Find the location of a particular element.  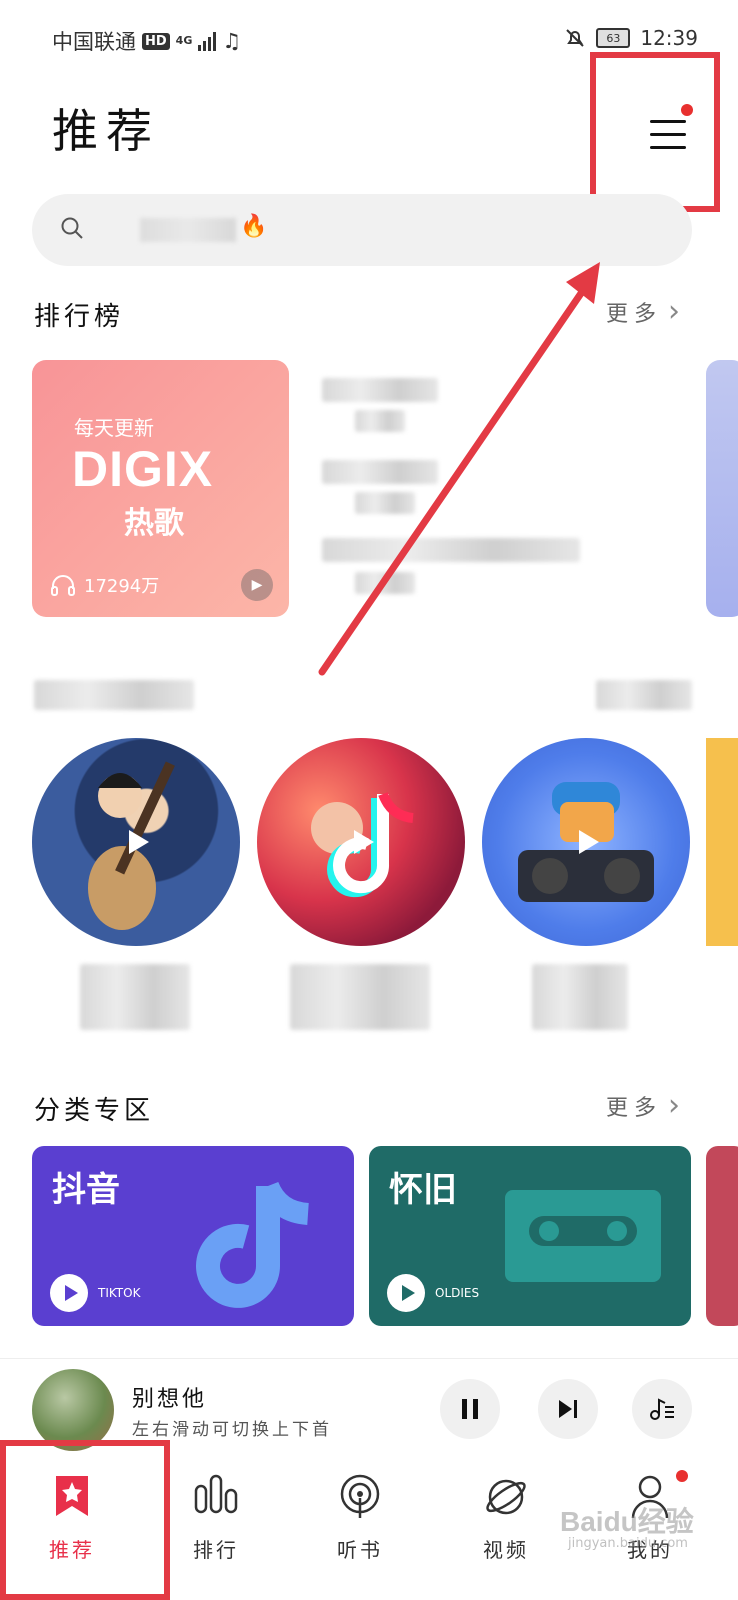

status-left: 中国联通 HD 4G ♫ is located at coordinates (146, 41).